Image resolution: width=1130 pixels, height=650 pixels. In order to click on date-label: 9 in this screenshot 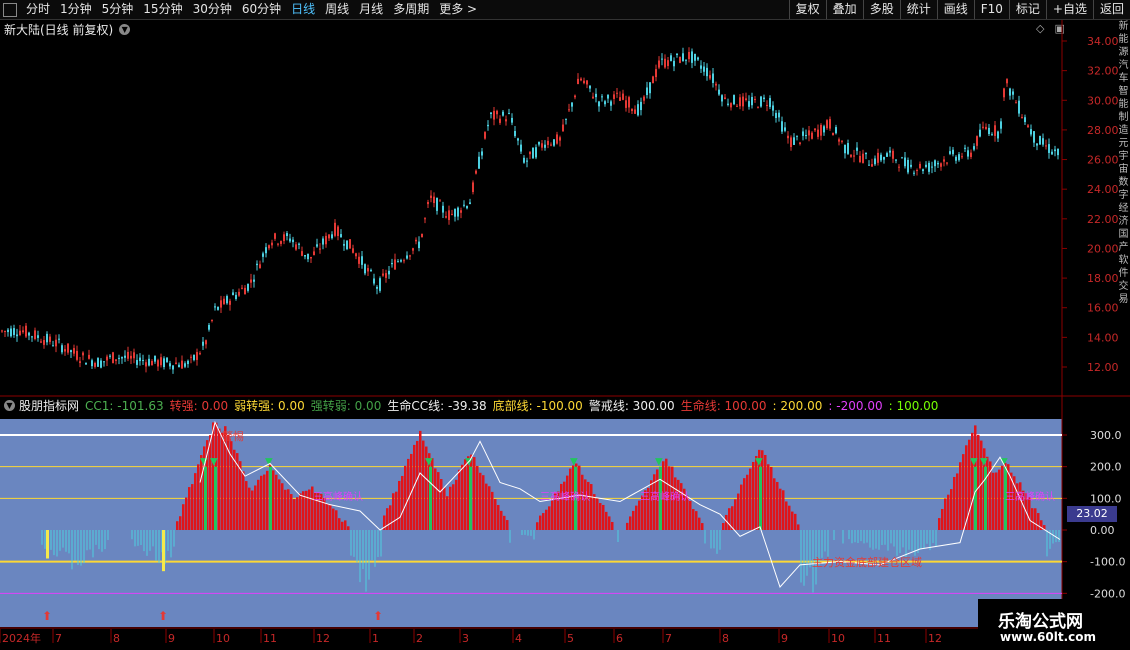, I will do `click(784, 638)`.